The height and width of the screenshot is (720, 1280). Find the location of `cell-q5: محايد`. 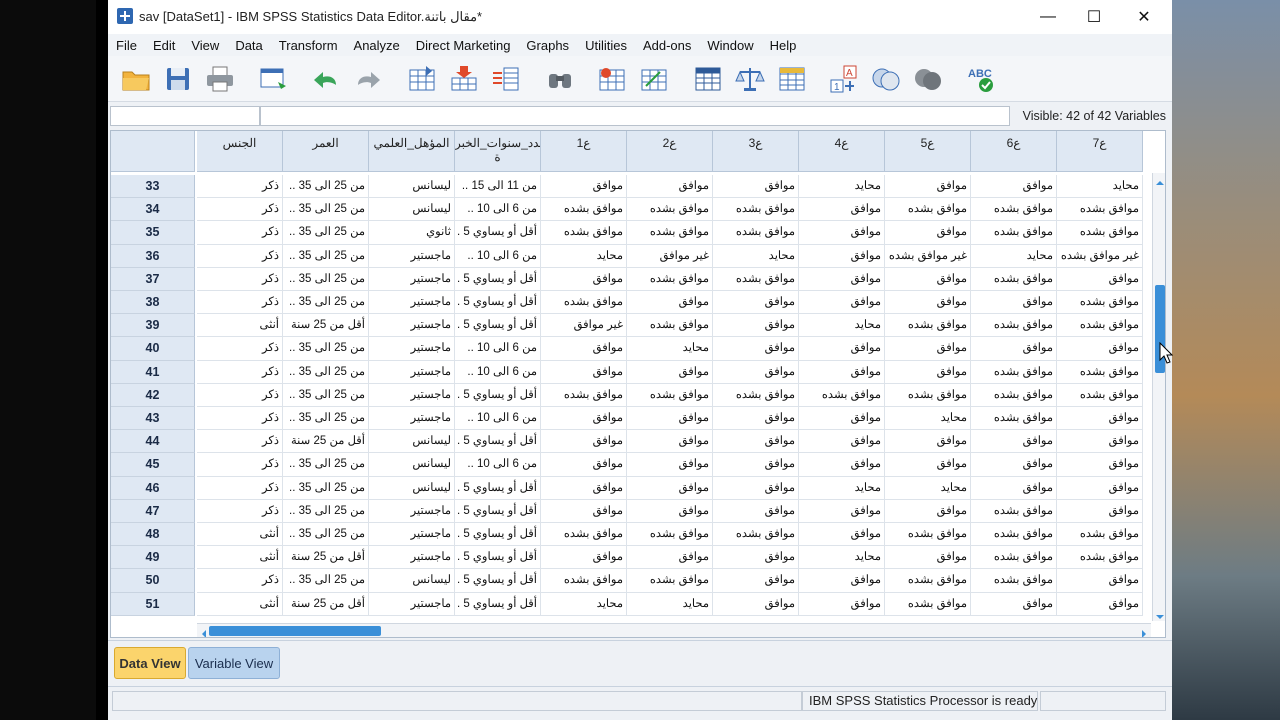

cell-q5: محايد is located at coordinates (928, 419).